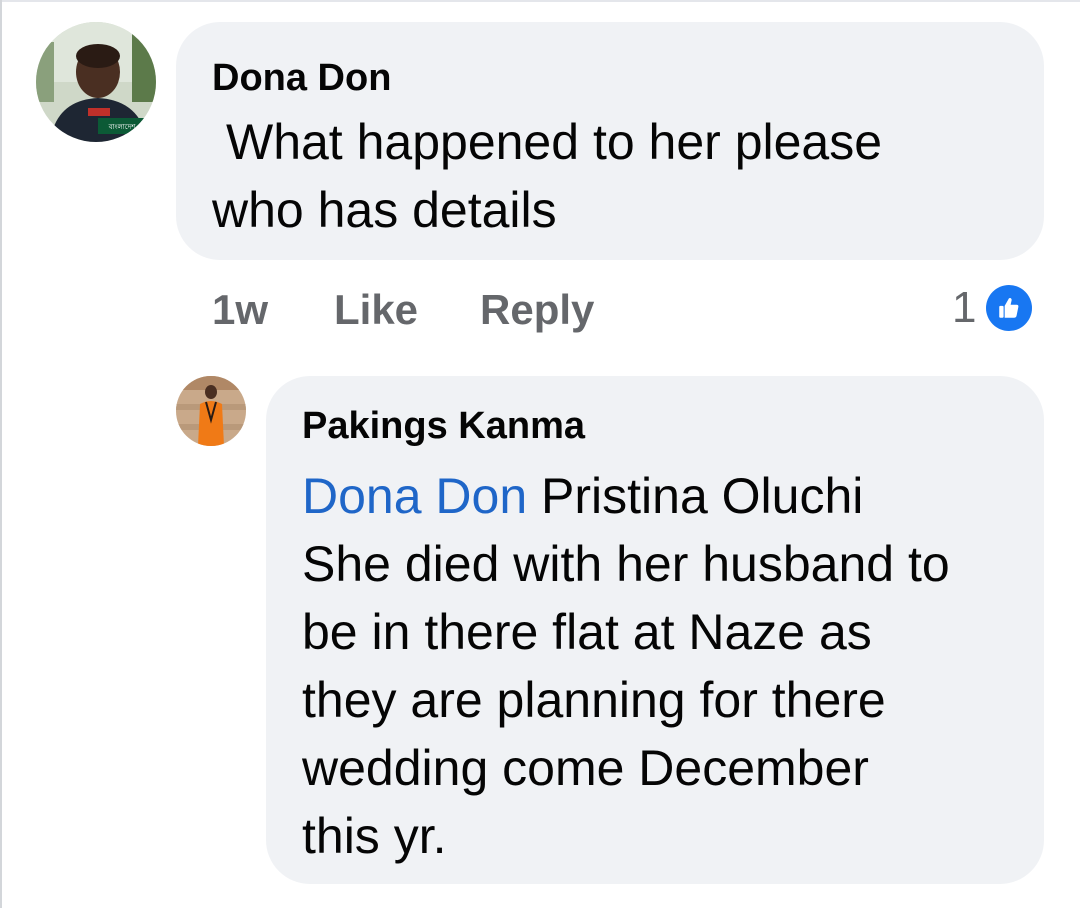 This screenshot has width=1080, height=908. I want to click on comment-line: be in there flat at Naze as, so click(587, 632).